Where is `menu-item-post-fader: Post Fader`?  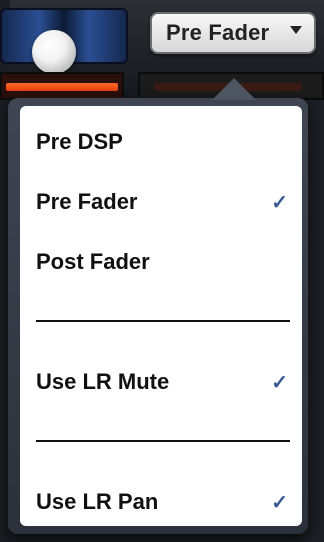
menu-item-post-fader: Post Fader is located at coordinates (161, 262).